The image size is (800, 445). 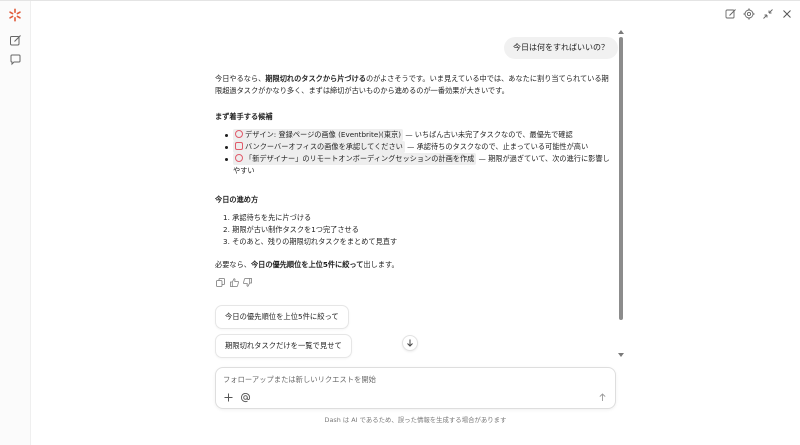 What do you see at coordinates (768, 14) in the screenshot?
I see `collapse-icon` at bounding box center [768, 14].